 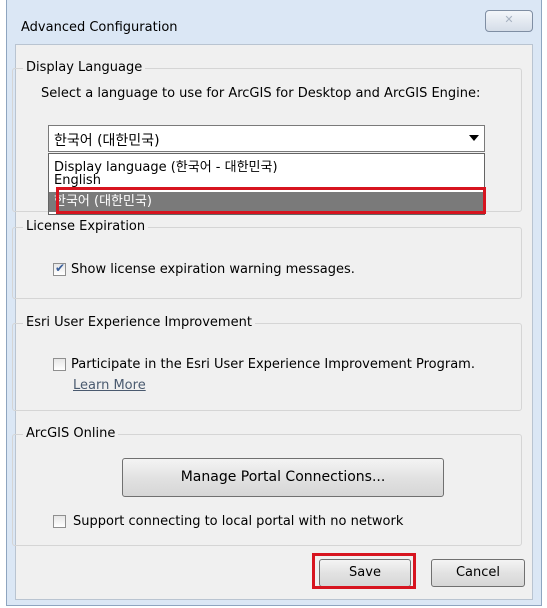 What do you see at coordinates (107, 141) in the screenshot?
I see `language-select-value: 한국어 (대한민국)` at bounding box center [107, 141].